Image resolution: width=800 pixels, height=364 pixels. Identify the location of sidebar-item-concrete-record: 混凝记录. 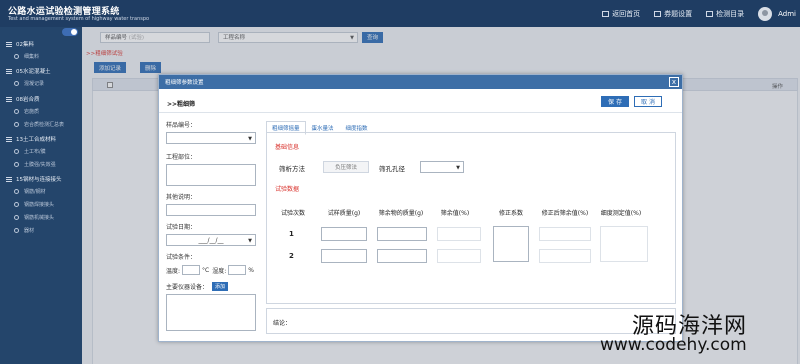
(29, 83).